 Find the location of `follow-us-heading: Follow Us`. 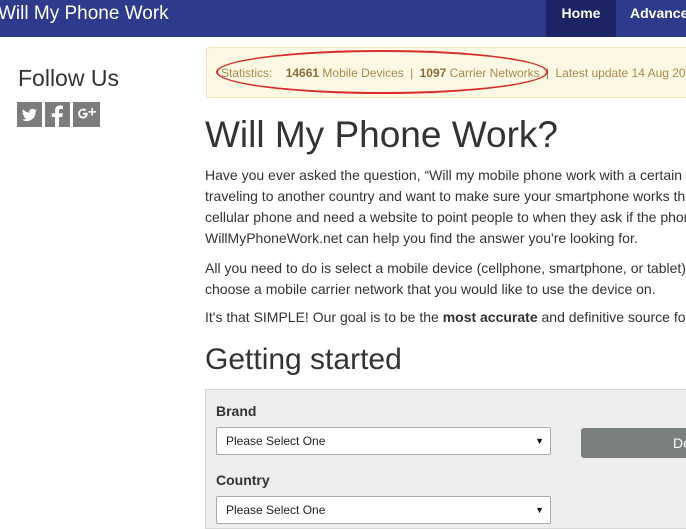

follow-us-heading: Follow Us is located at coordinates (68, 78).